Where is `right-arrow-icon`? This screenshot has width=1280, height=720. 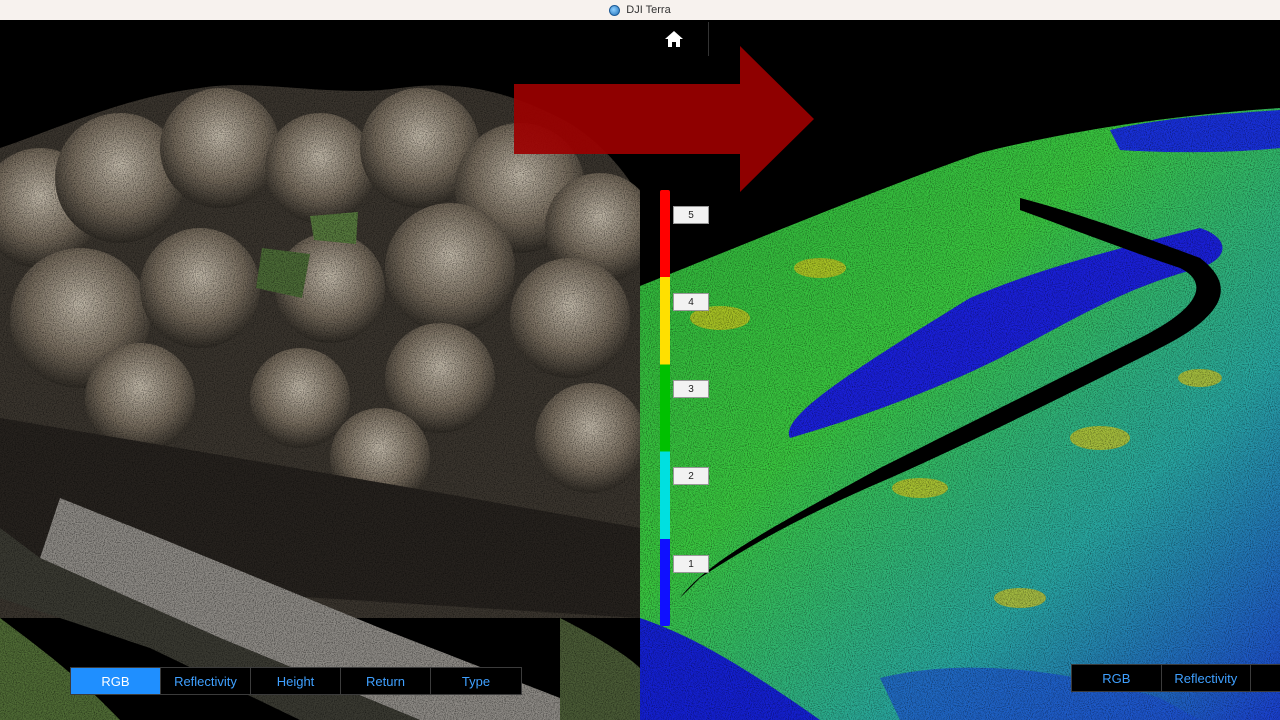
right-arrow-icon is located at coordinates (664, 119).